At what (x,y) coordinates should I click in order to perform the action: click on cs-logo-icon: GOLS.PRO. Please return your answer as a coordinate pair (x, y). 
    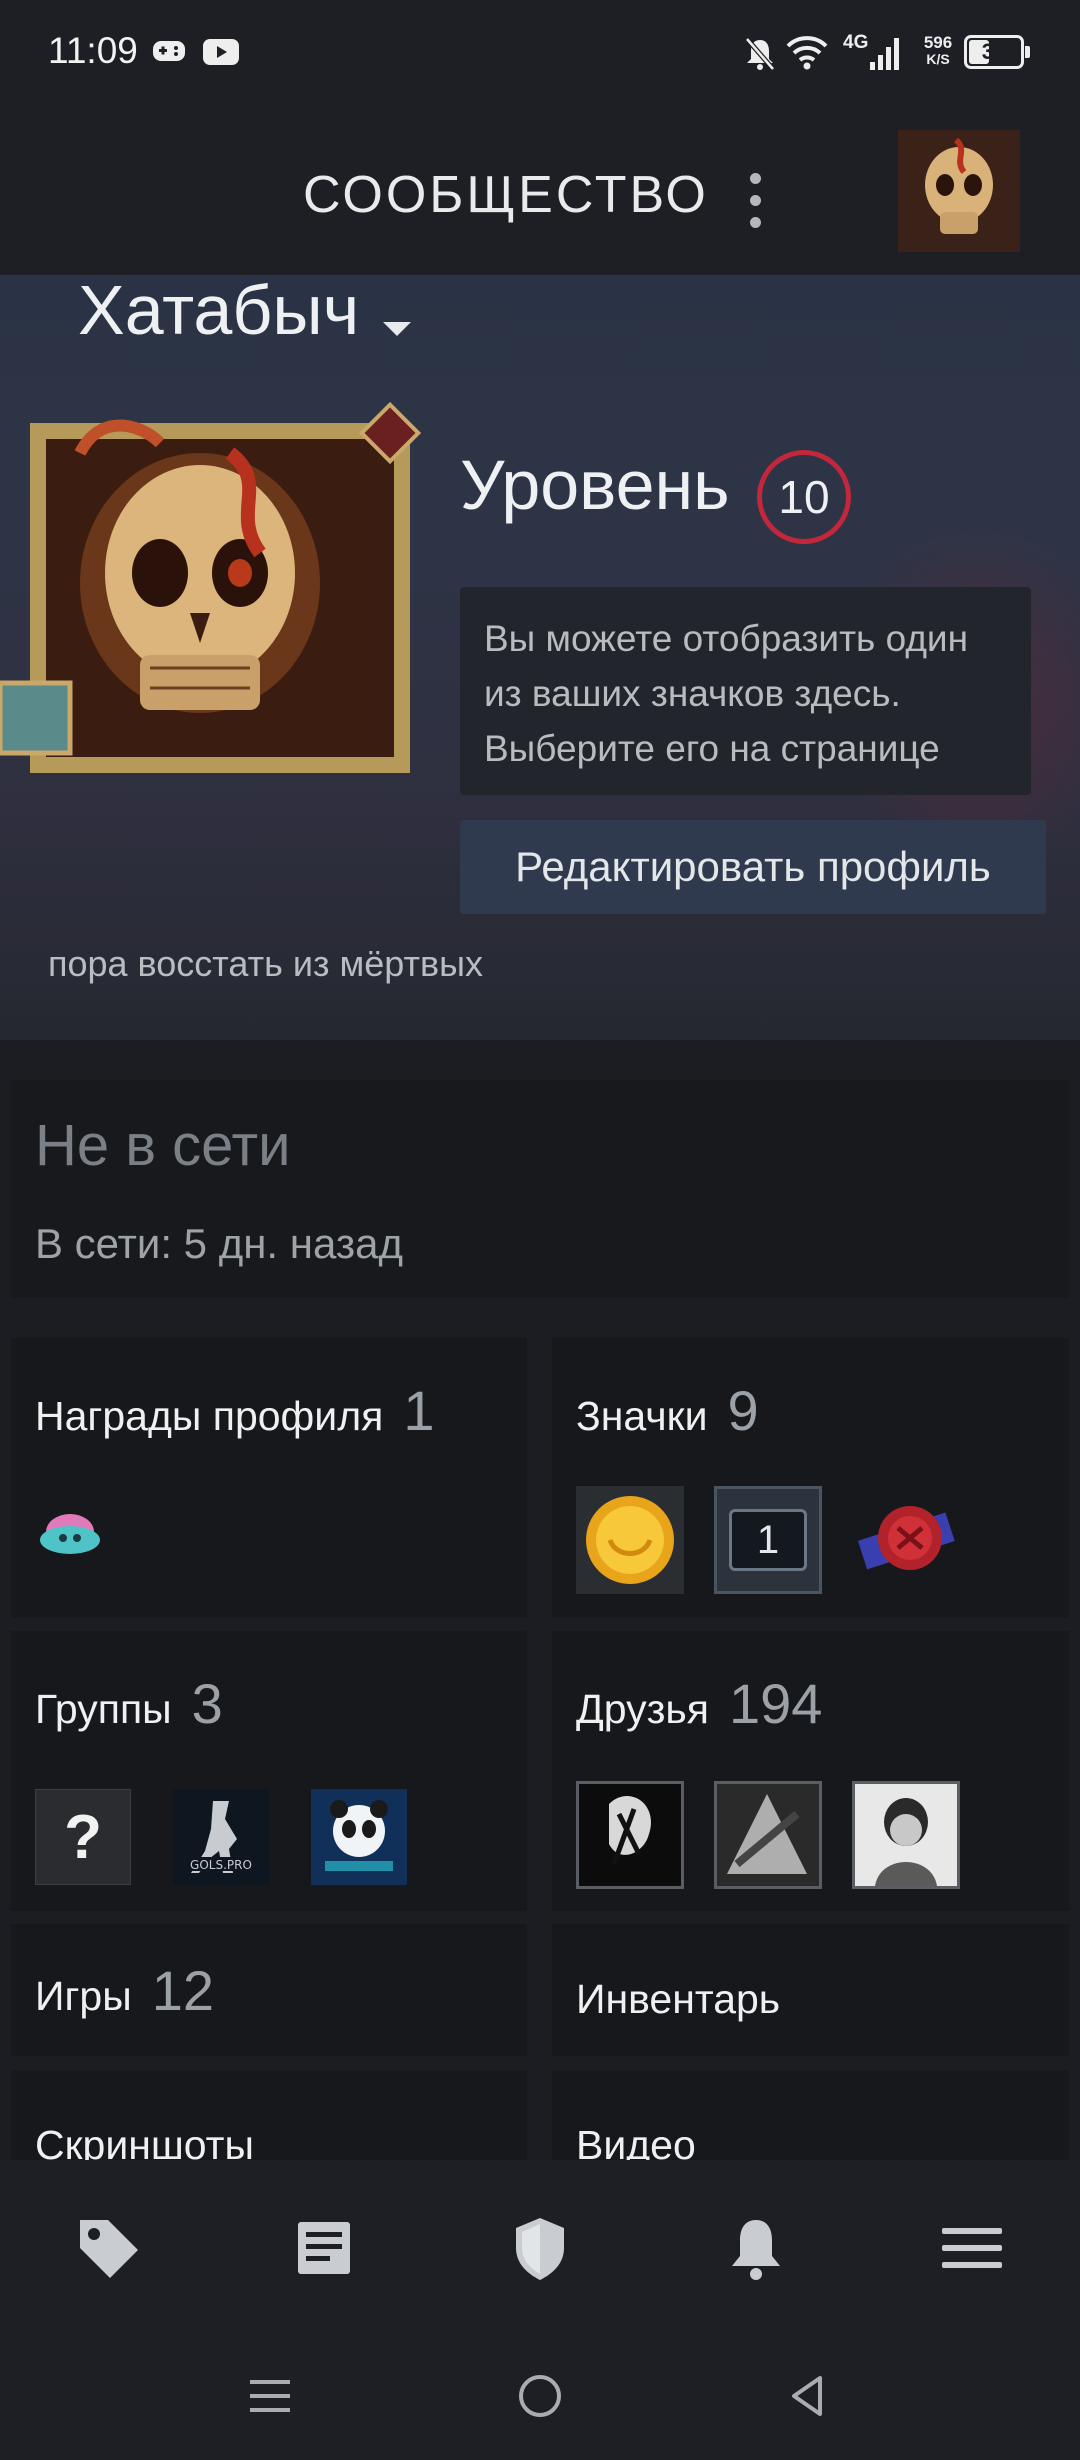
    Looking at the image, I should click on (221, 1837).